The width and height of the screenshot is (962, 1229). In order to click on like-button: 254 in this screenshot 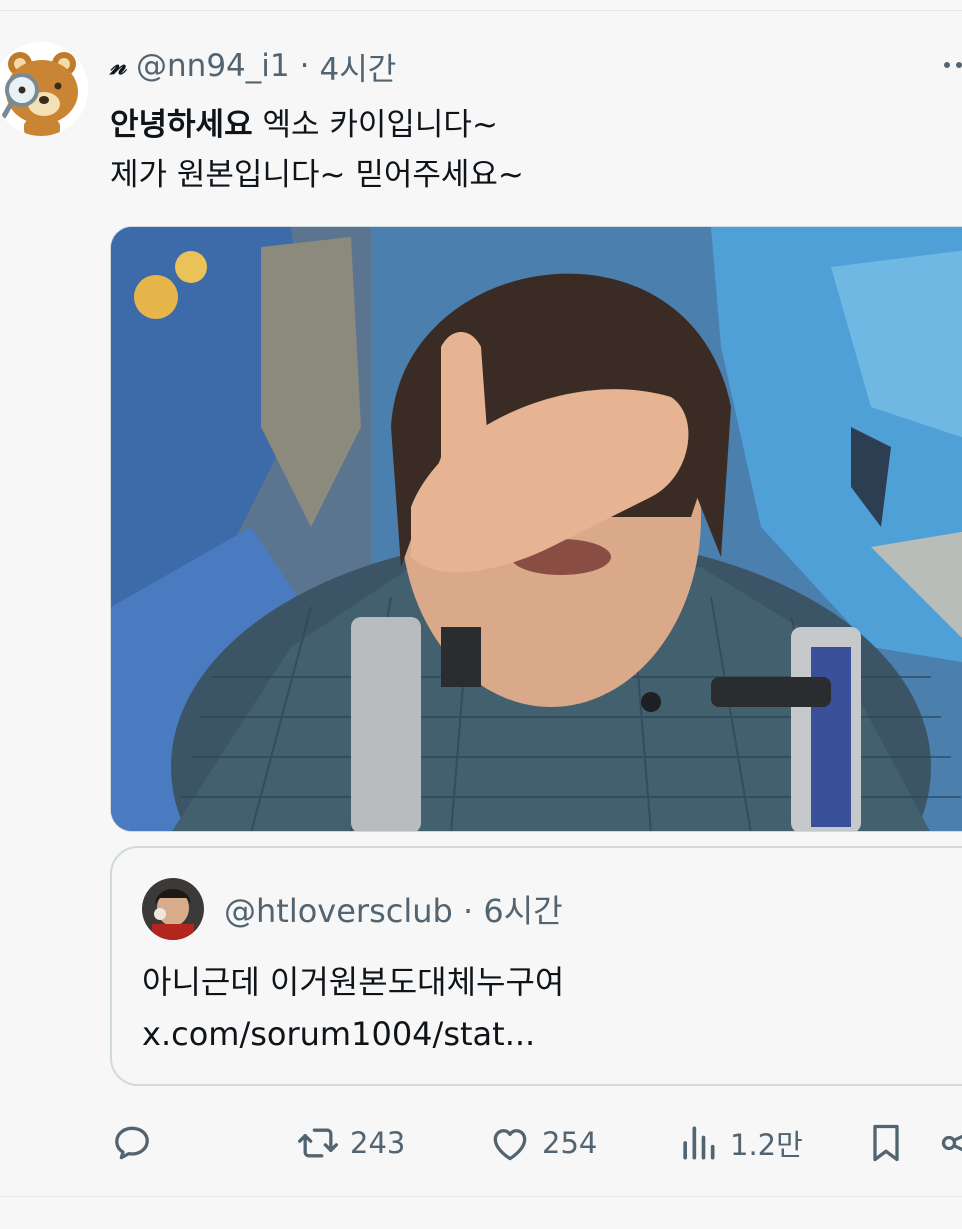, I will do `click(542, 1143)`.